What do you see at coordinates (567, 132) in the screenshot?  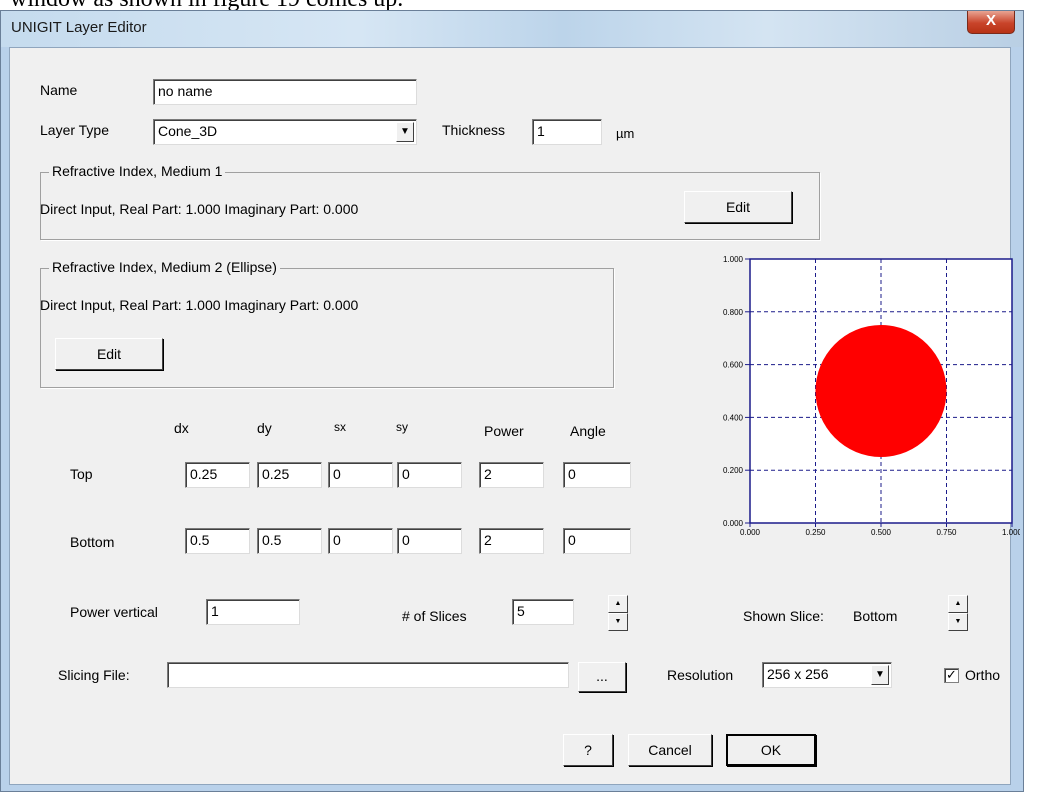 I see `thickness-input: 1` at bounding box center [567, 132].